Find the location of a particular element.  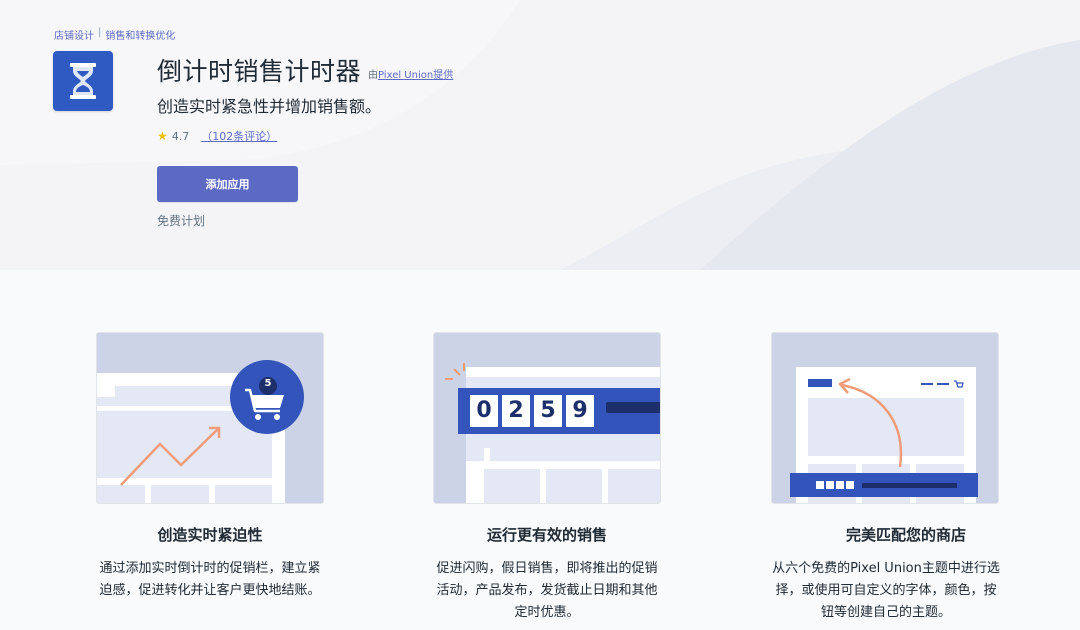

timer-digit: 2 is located at coordinates (516, 410).